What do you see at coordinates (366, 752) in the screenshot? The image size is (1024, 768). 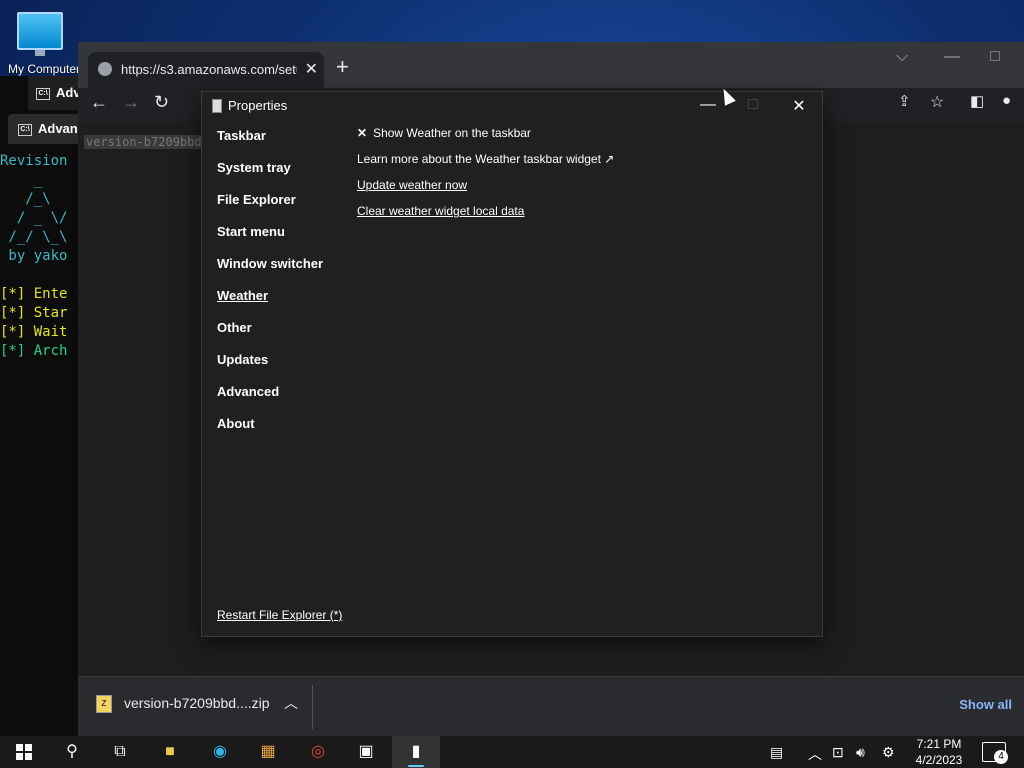 I see `terminal-icon: ▣` at bounding box center [366, 752].